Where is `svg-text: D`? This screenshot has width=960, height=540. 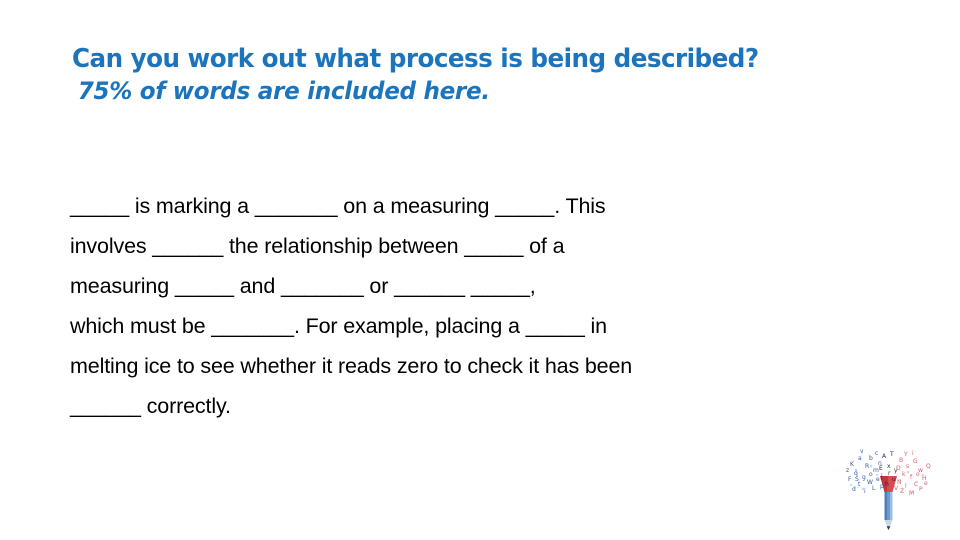
svg-text: D is located at coordinates (898, 468).